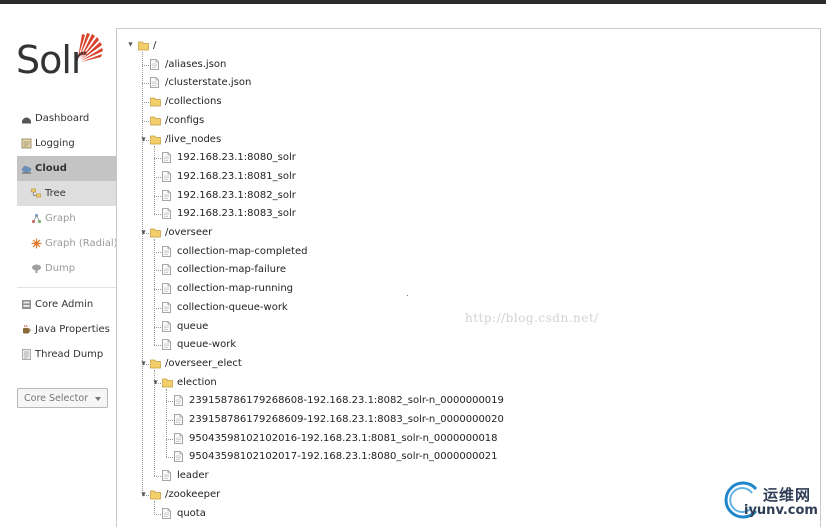 This screenshot has width=826, height=527. I want to click on tree-node-label: /overseer, so click(189, 232).